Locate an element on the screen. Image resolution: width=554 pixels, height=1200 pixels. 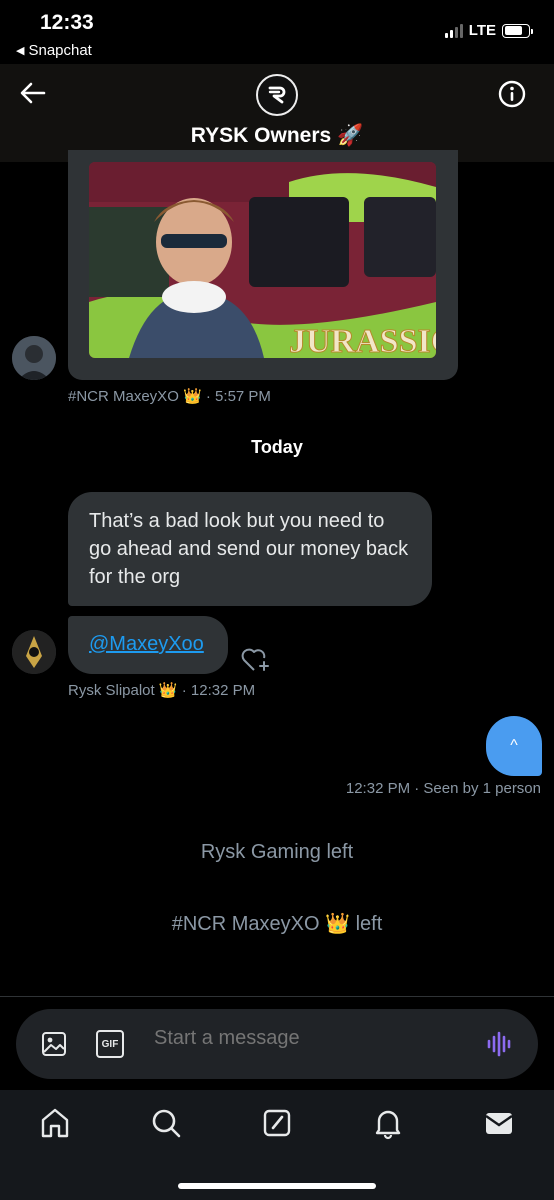
image-message: JURASSIC P is located at coordinates (263, 265).